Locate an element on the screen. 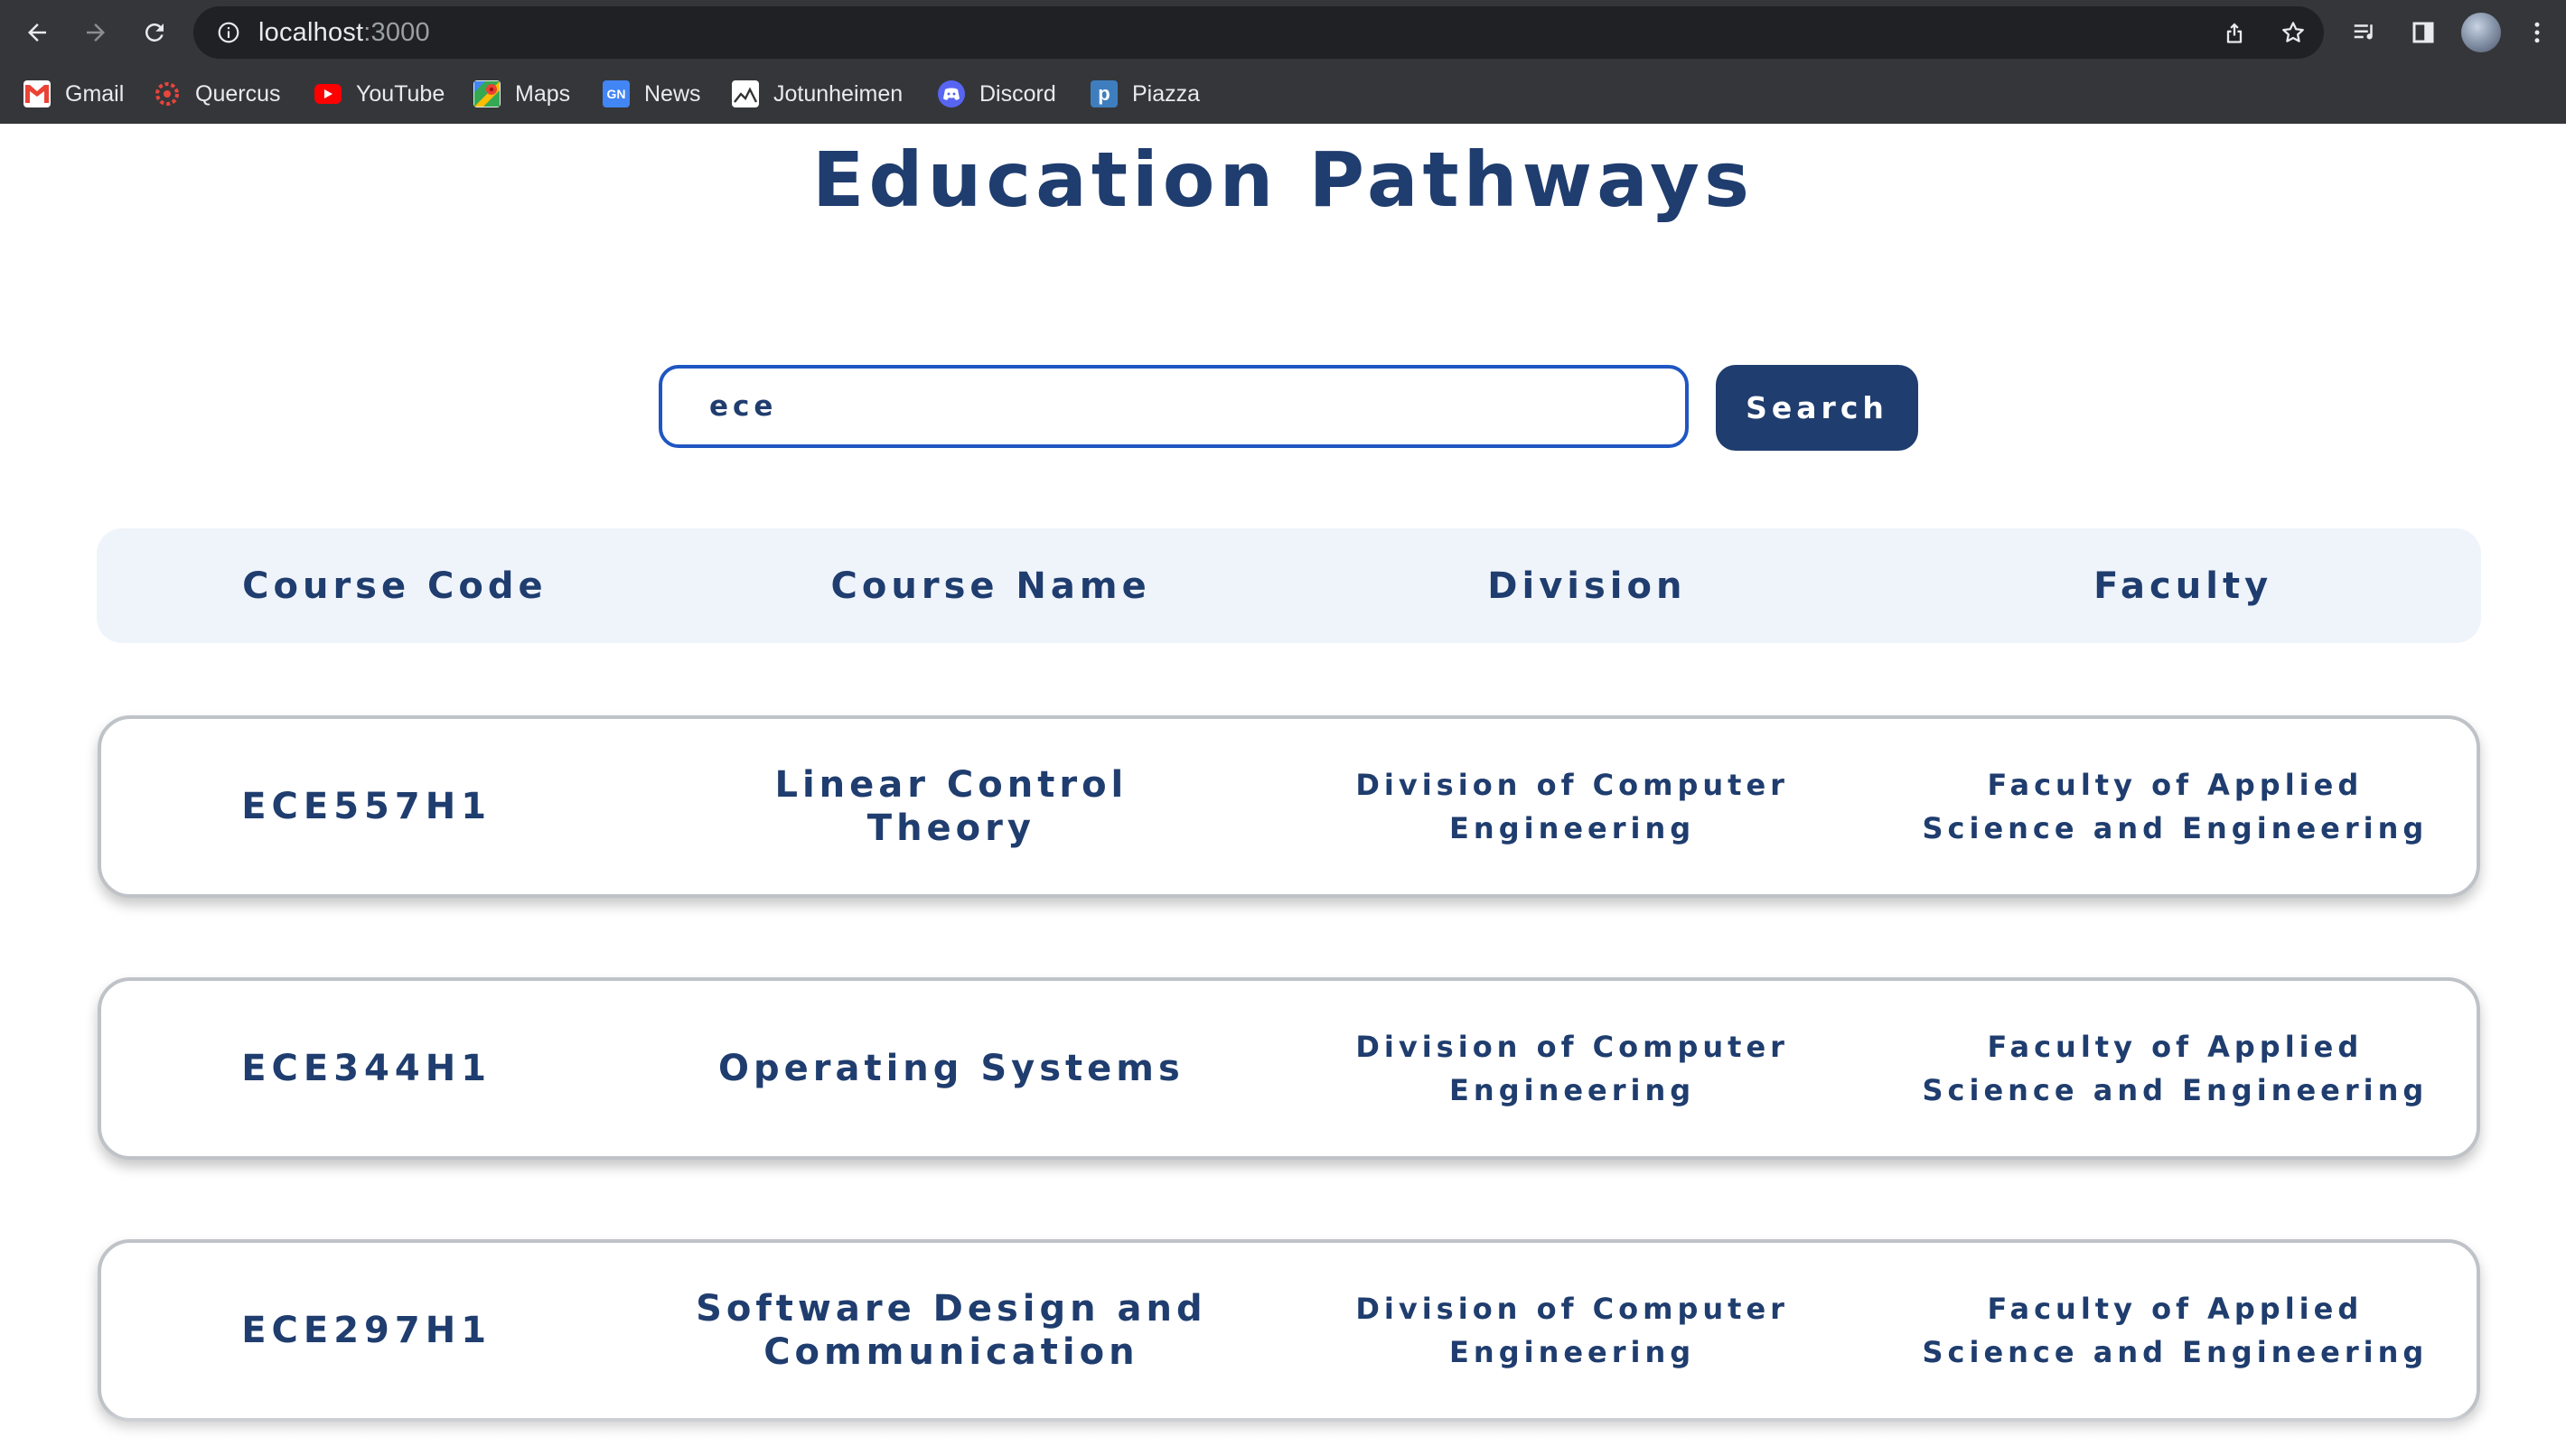 The image size is (2566, 1456). menu-icon is located at coordinates (2537, 32).